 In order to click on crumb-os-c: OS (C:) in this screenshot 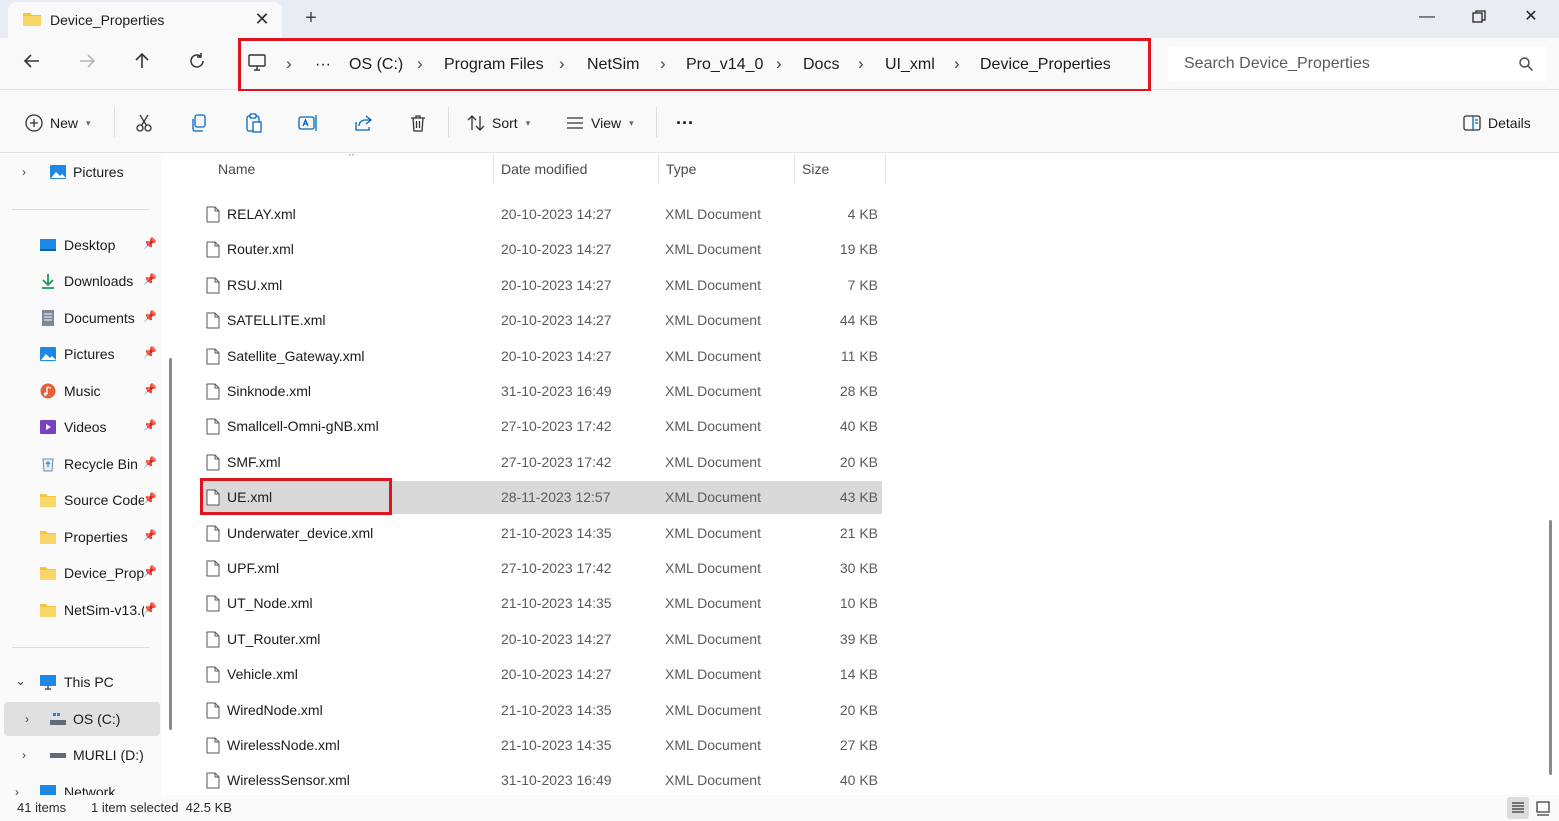, I will do `click(376, 65)`.